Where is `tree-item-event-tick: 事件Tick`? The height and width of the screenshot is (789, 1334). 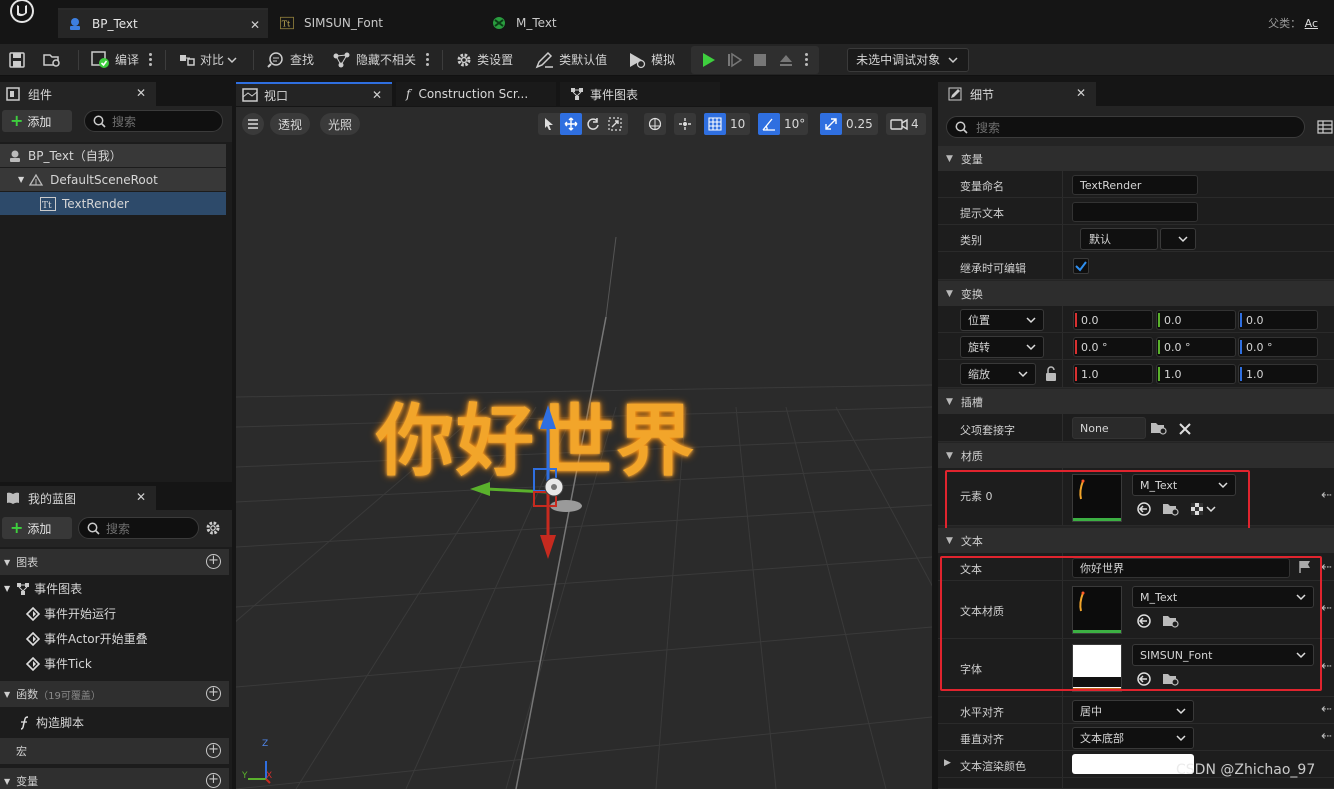
tree-item-event-tick: 事件Tick is located at coordinates (59, 663).